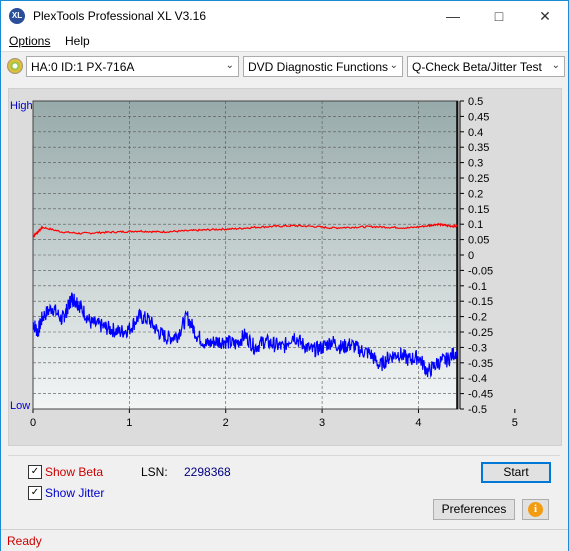 This screenshot has width=569, height=551. I want to click on menu-options-label: Options, so click(30, 41).